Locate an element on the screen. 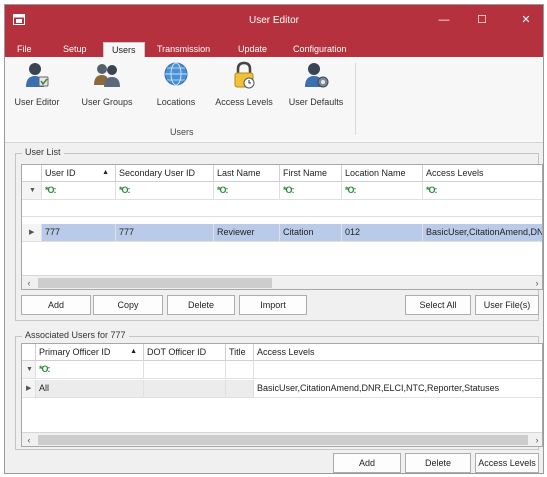  user-editor-button: User Editor is located at coordinates (37, 89).